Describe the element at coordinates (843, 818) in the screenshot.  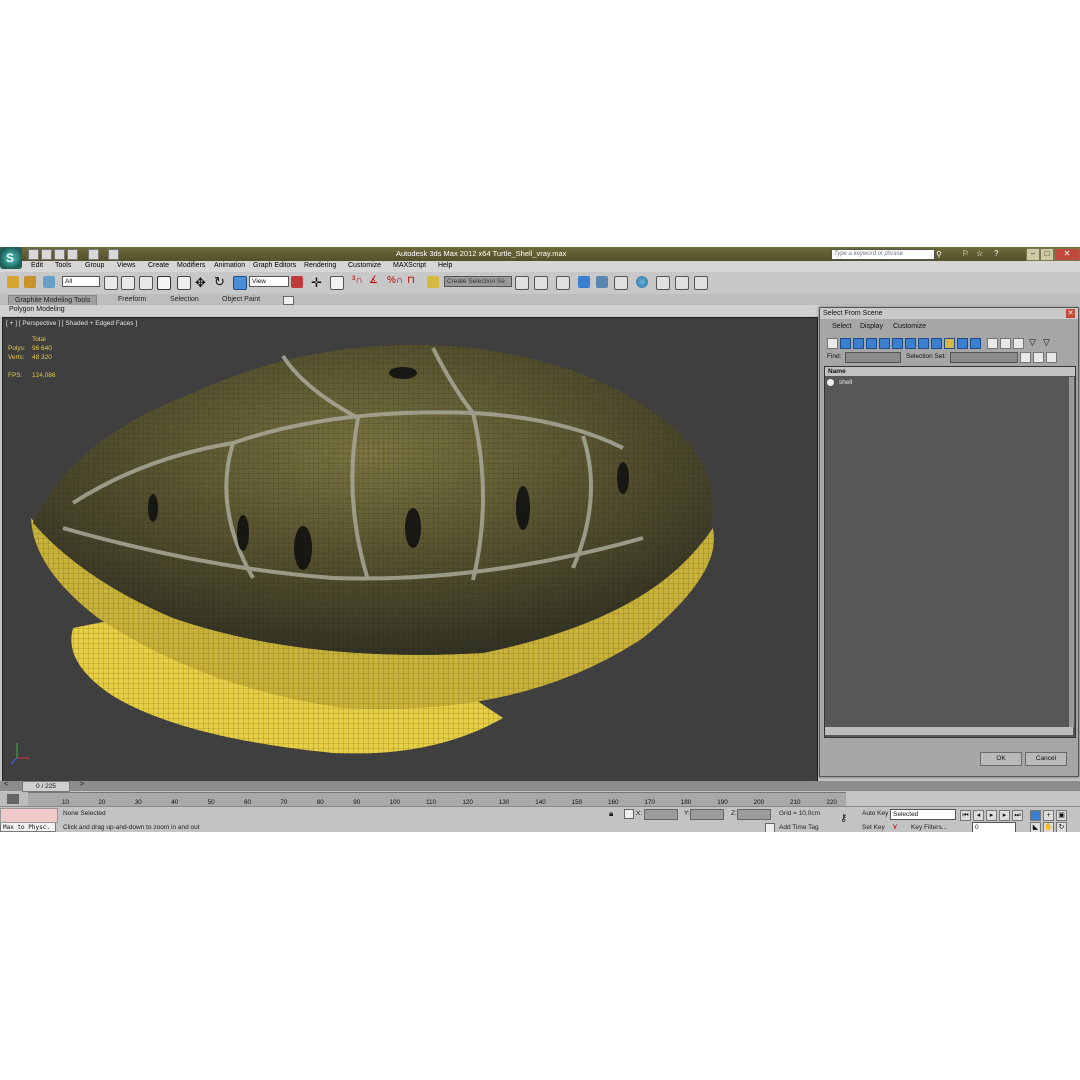
I see `key-icon: ⚷` at that location.